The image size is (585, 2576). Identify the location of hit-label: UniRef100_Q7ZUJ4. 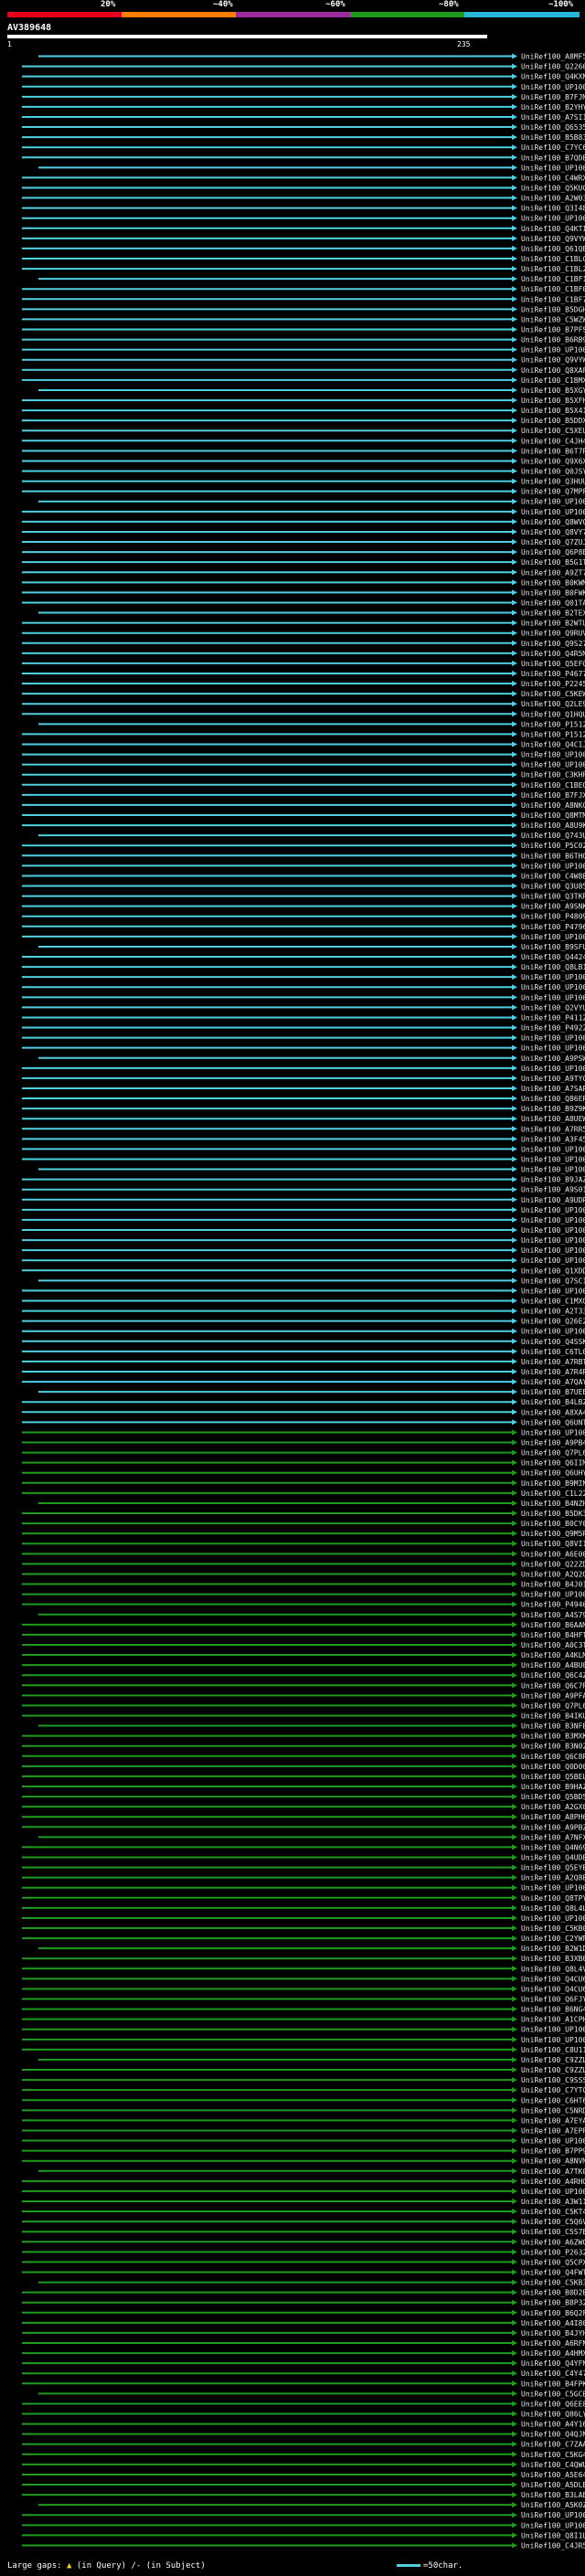
(553, 542).